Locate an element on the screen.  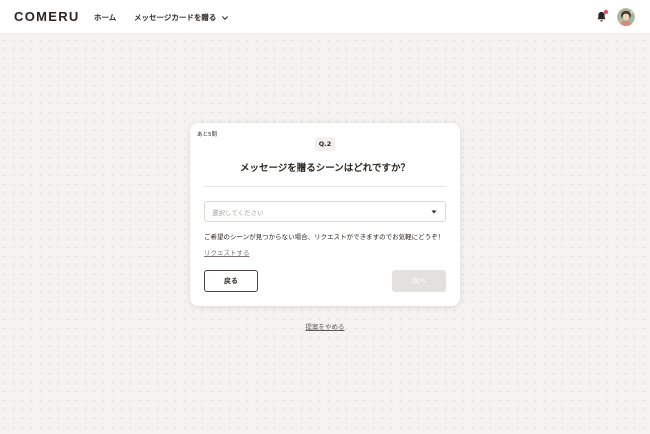
nav-send-card-menu: メッセージカードを贈る is located at coordinates (181, 17).